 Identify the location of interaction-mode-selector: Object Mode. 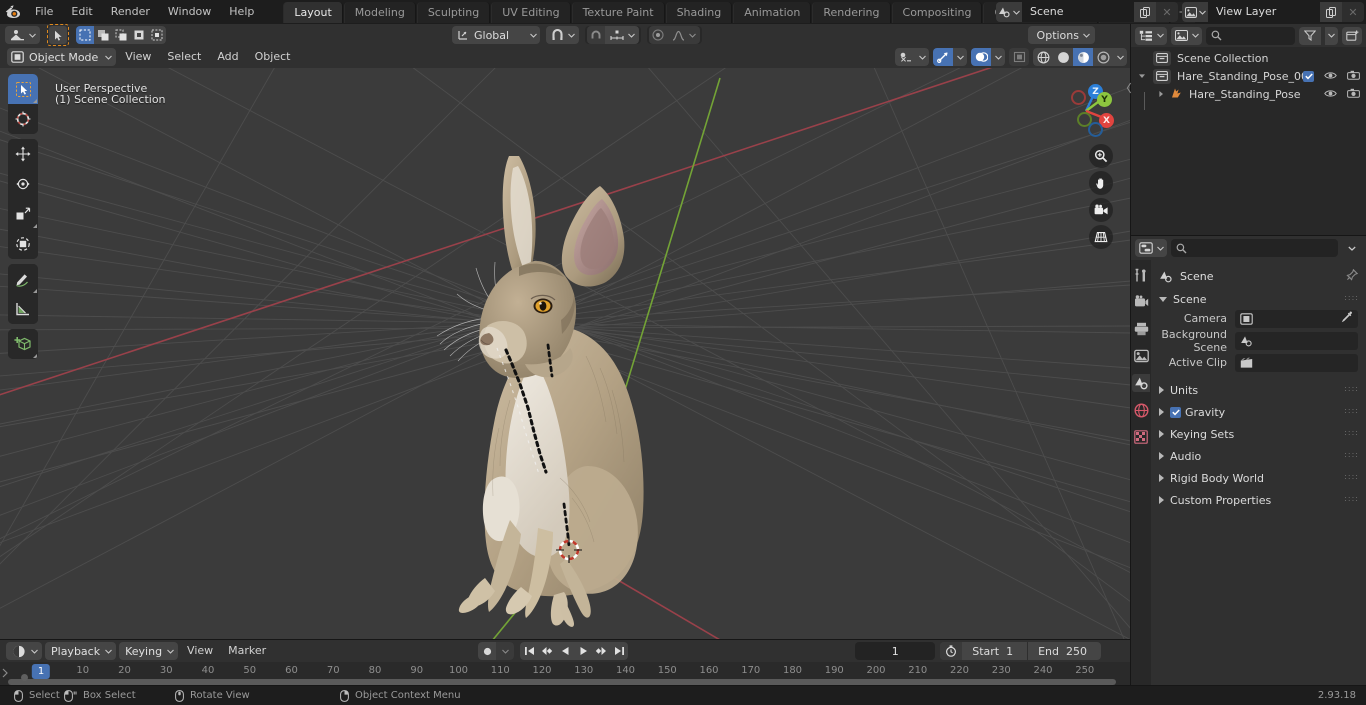
(62, 57).